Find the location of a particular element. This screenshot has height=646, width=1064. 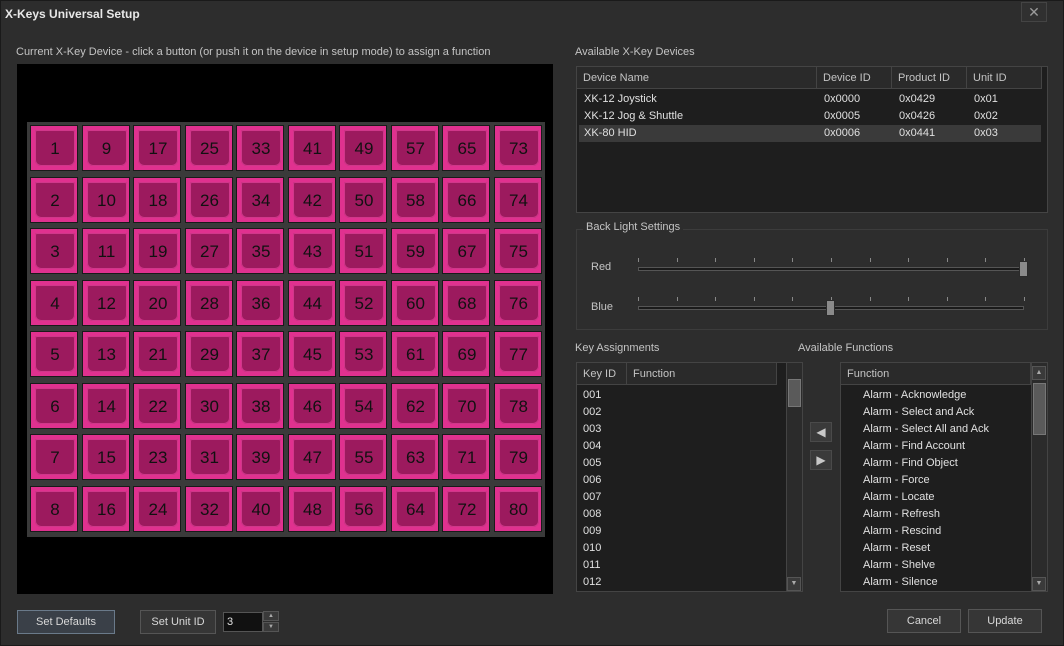

key-button: 4 is located at coordinates (54, 302).